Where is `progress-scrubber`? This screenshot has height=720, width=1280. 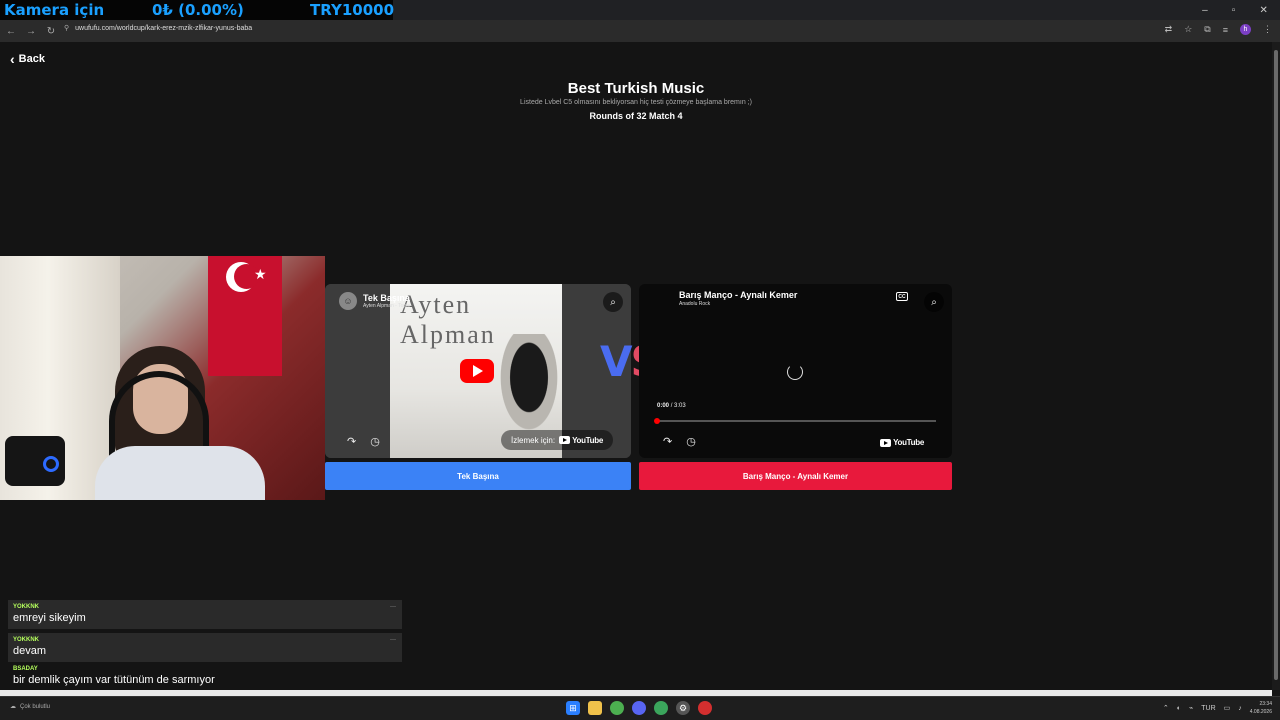 progress-scrubber is located at coordinates (657, 421).